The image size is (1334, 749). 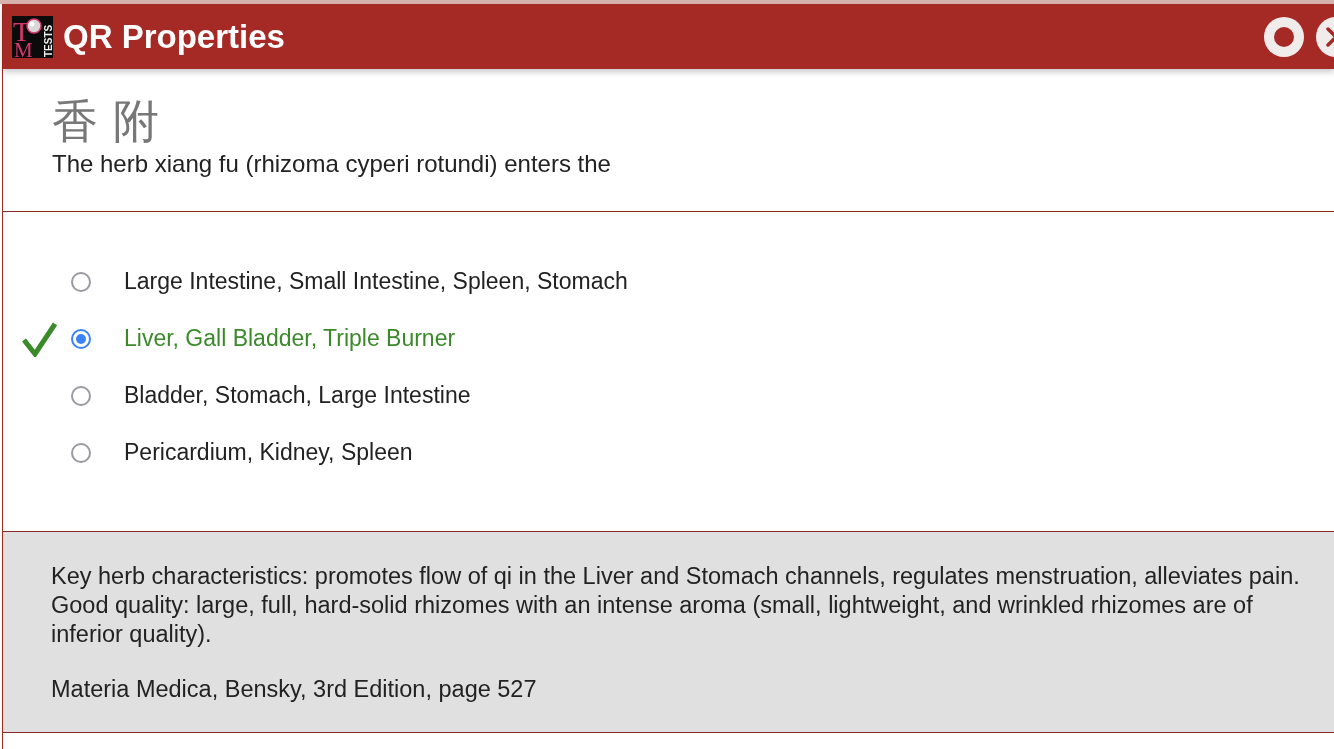 I want to click on answer-option: Liver, Gall Bladder, Triple Burner, so click(x=290, y=338).